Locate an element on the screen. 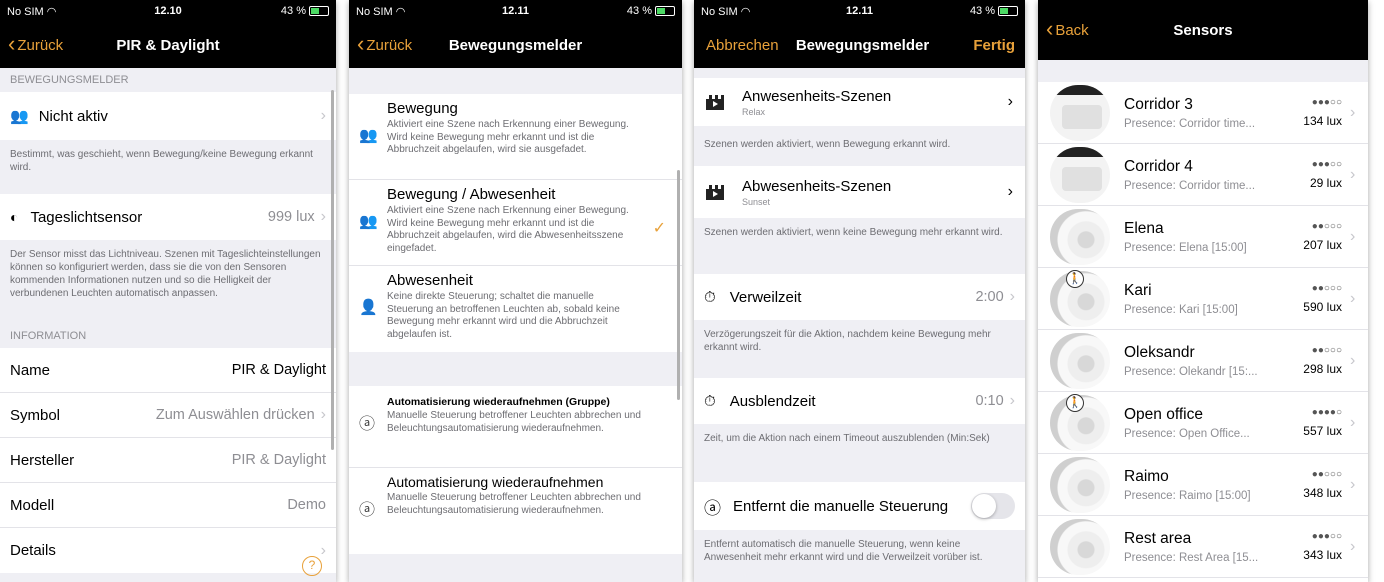  signal-strength-icon: ●●●●○ is located at coordinates (1326, 412).